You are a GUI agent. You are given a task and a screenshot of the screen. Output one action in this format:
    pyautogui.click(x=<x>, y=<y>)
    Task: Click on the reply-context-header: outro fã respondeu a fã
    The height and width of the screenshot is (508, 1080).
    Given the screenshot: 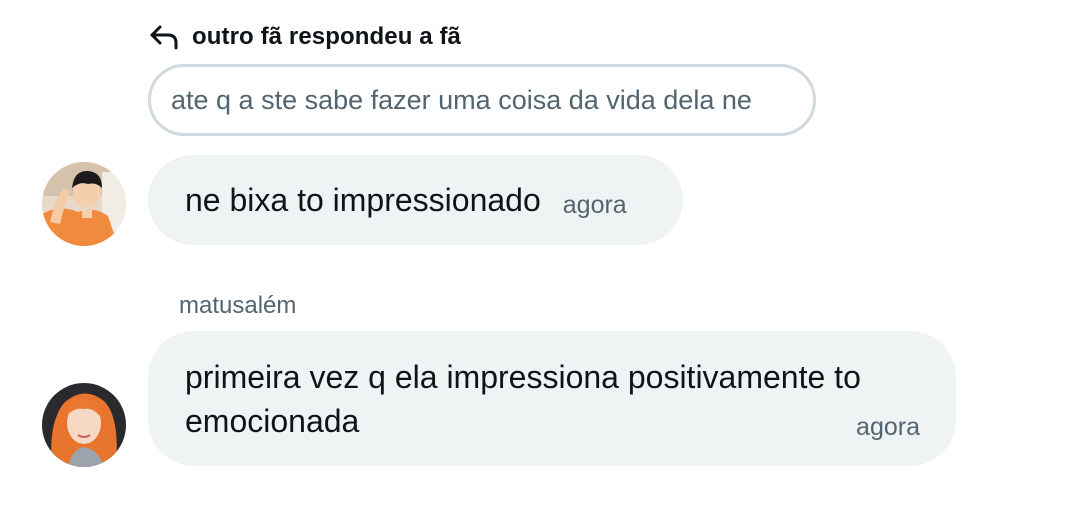 What is the action you would take?
    pyautogui.click(x=304, y=37)
    